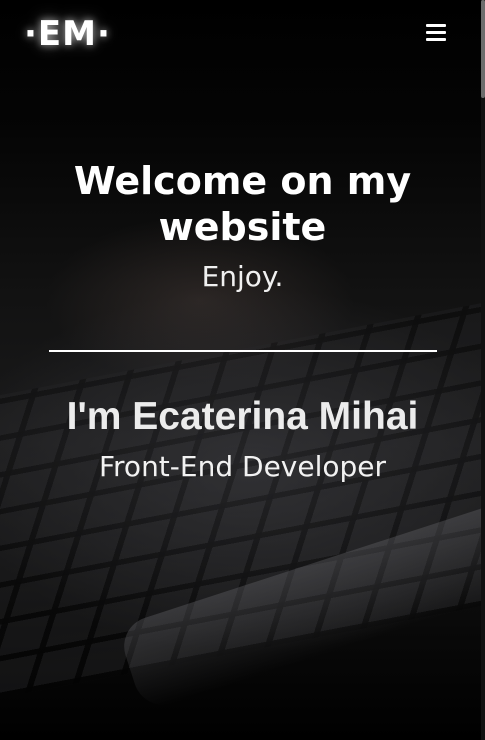 This screenshot has width=485, height=740. What do you see at coordinates (242, 35) in the screenshot?
I see `site-header: ·EM·` at bounding box center [242, 35].